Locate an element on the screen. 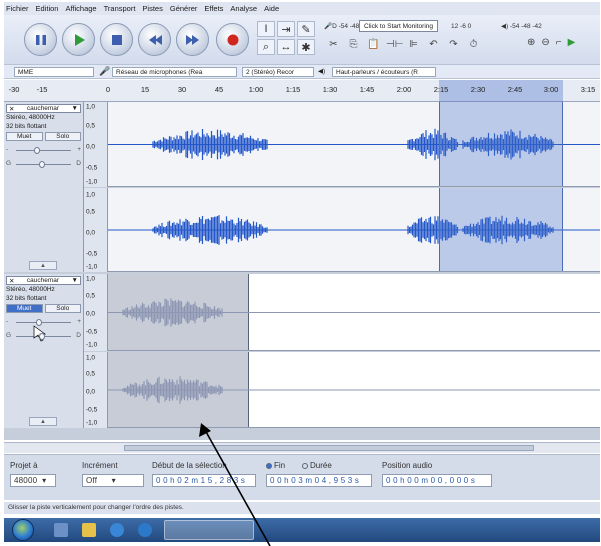 The width and height of the screenshot is (601, 546). selection-start-field: 0 0 h 0 2 m 1 5 , 2 8 3 s is located at coordinates (204, 480).